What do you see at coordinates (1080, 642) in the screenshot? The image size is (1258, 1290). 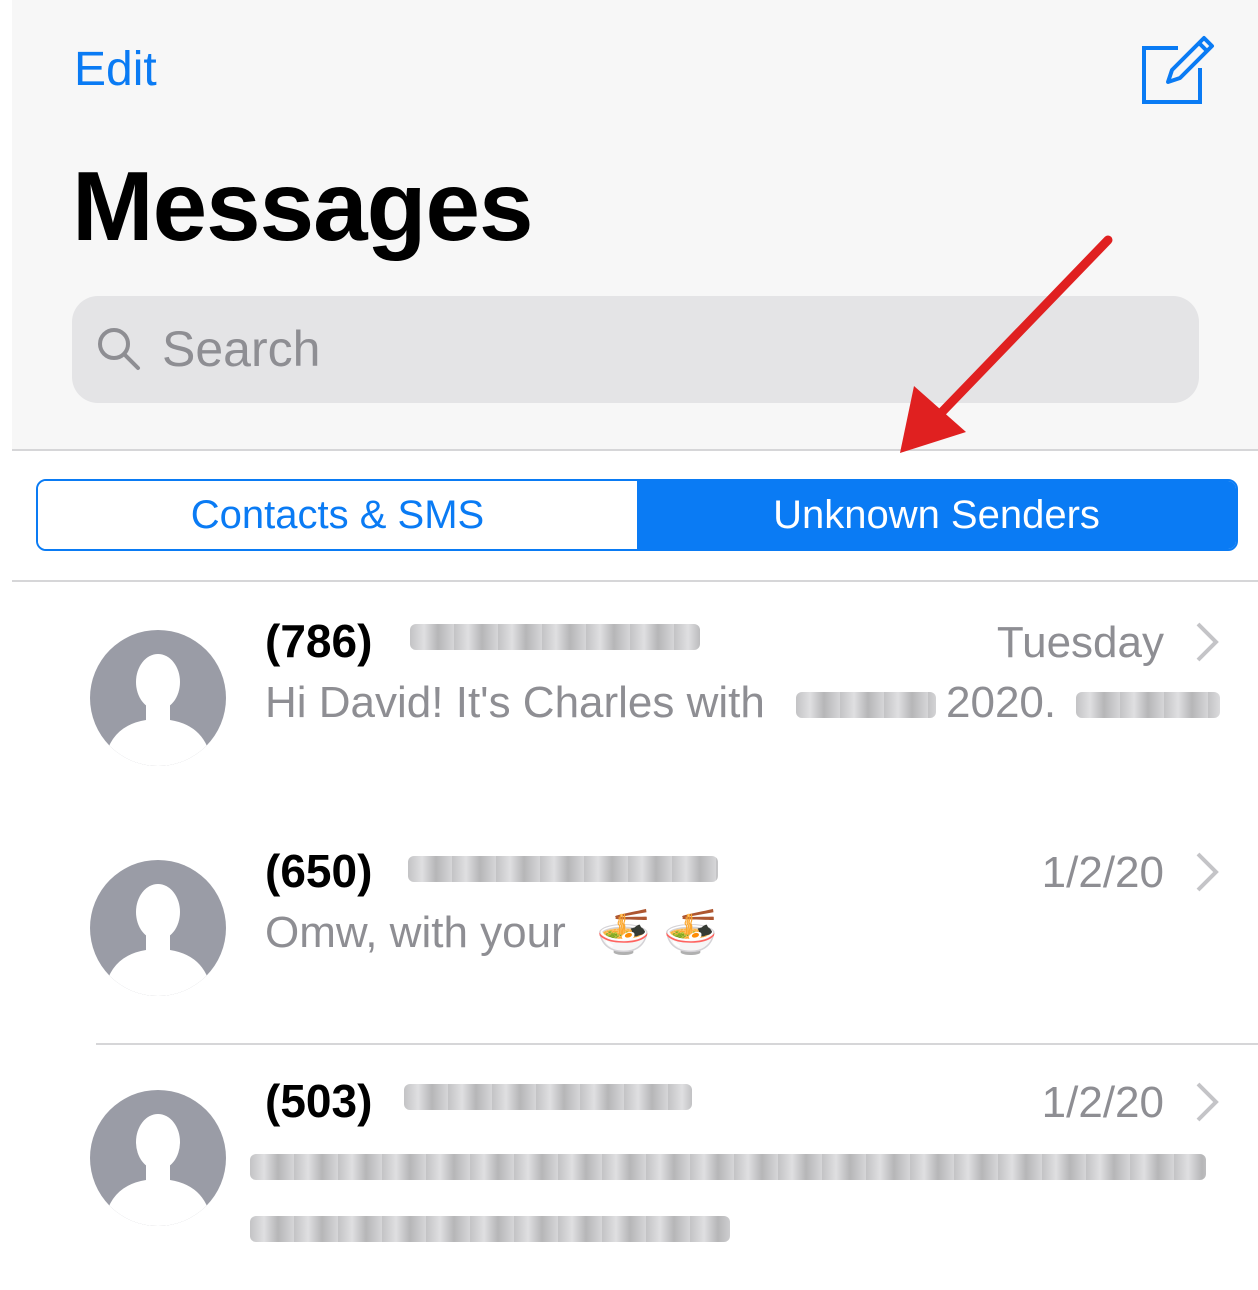 I see `message-date: Tuesday` at bounding box center [1080, 642].